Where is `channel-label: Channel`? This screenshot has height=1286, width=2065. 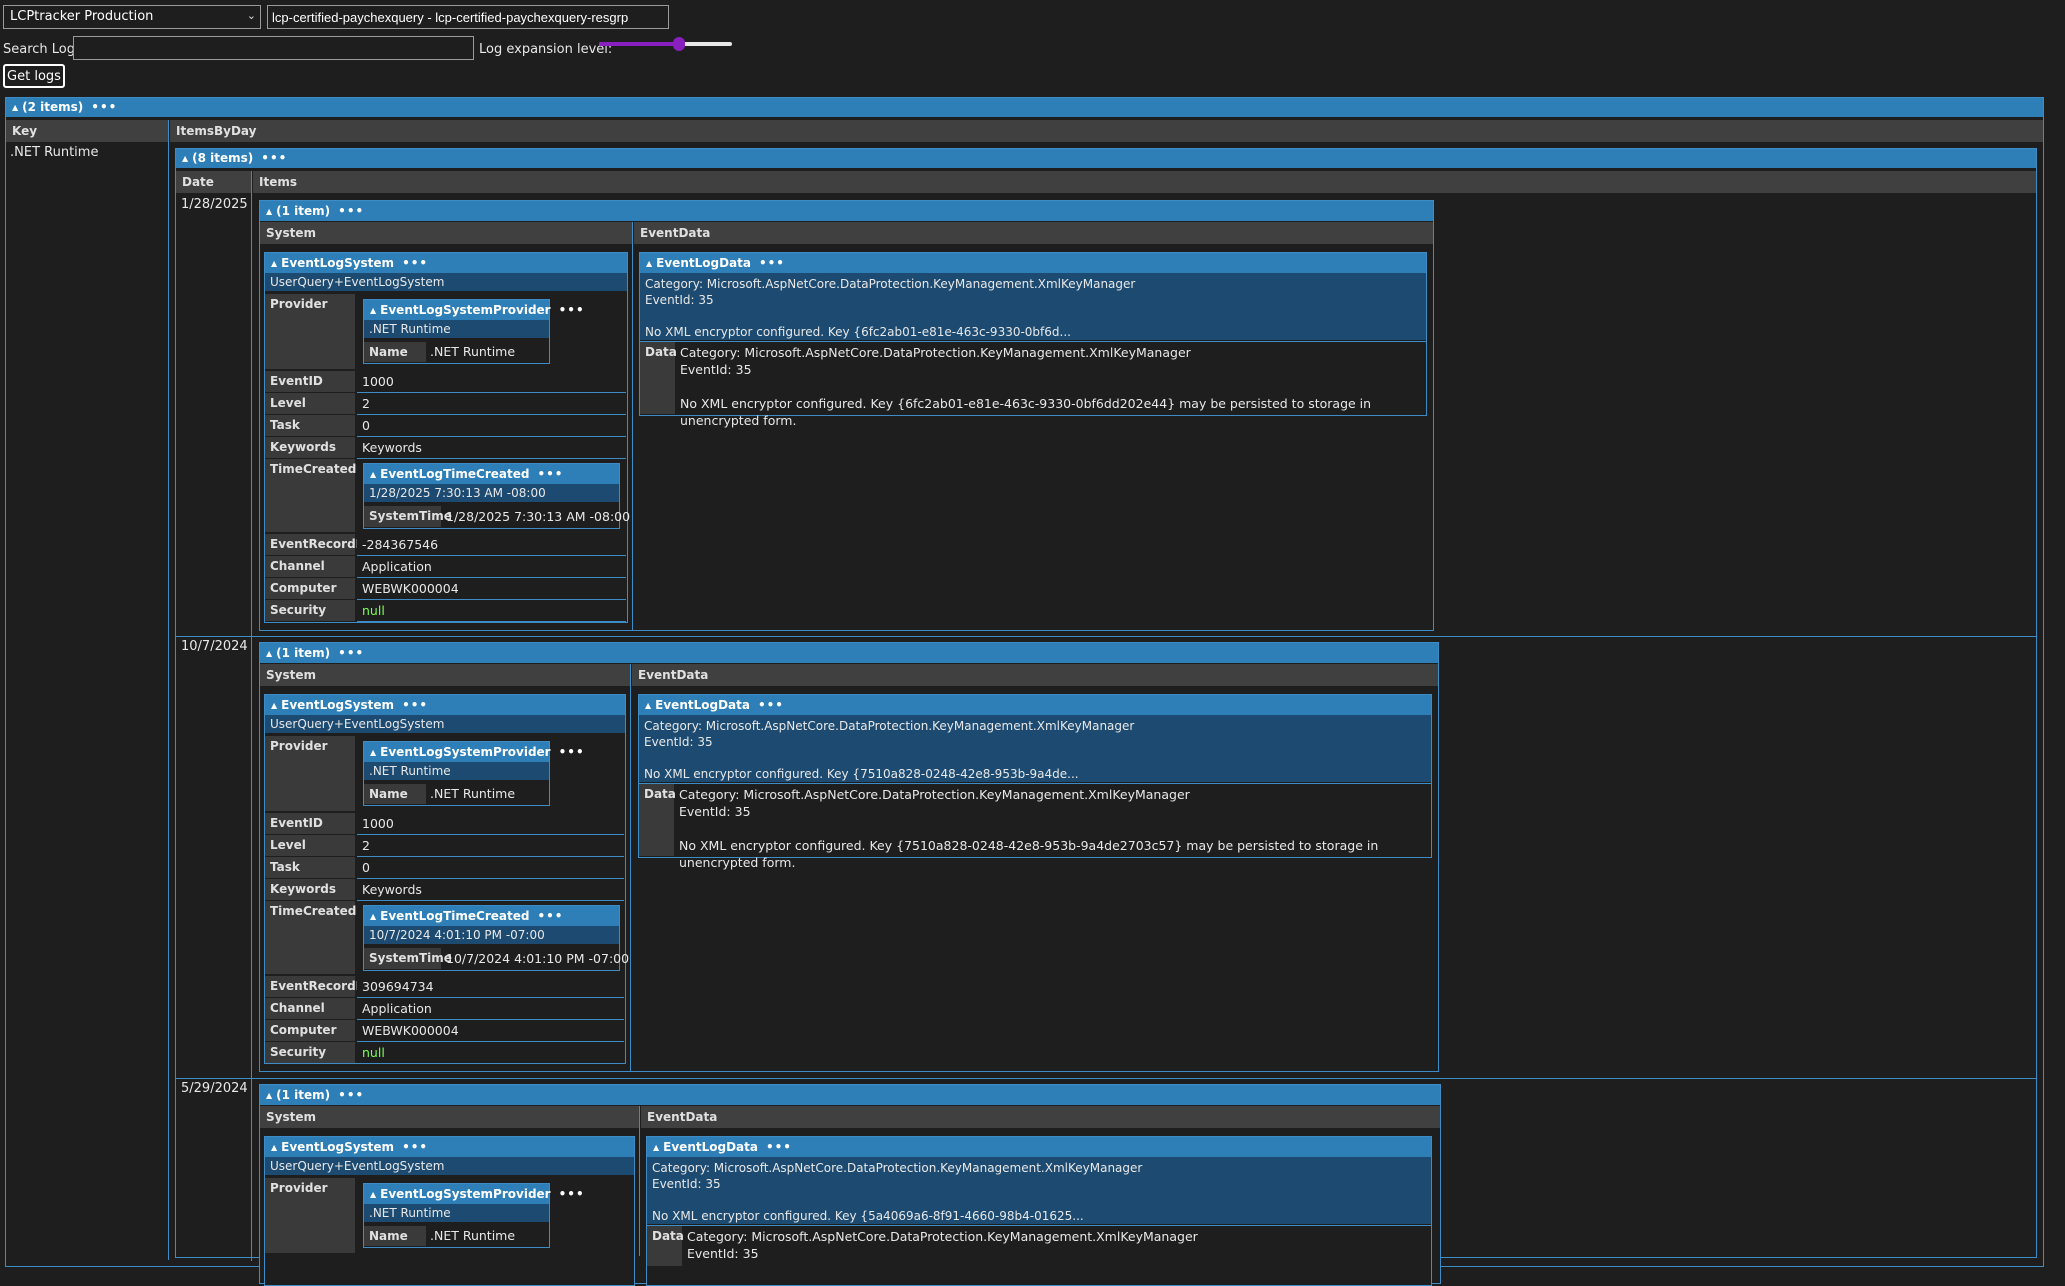
channel-label: Channel is located at coordinates (310, 1008).